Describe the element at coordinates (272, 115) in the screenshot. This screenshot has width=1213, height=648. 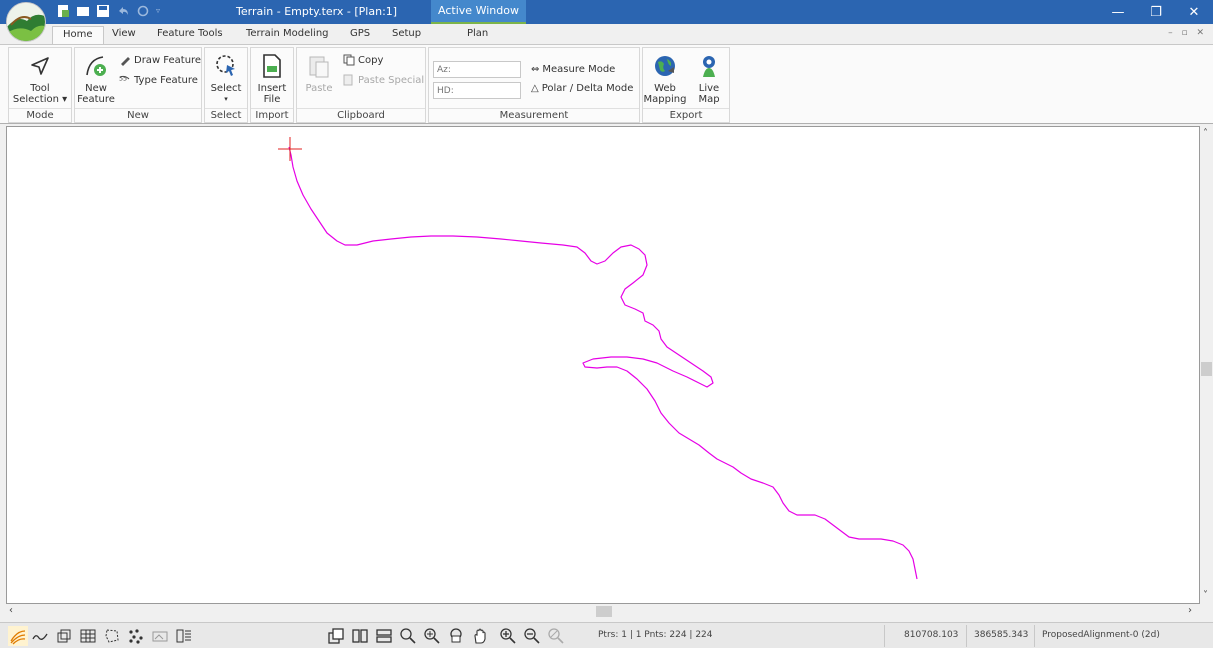
I see `group-label-import: Import` at that location.